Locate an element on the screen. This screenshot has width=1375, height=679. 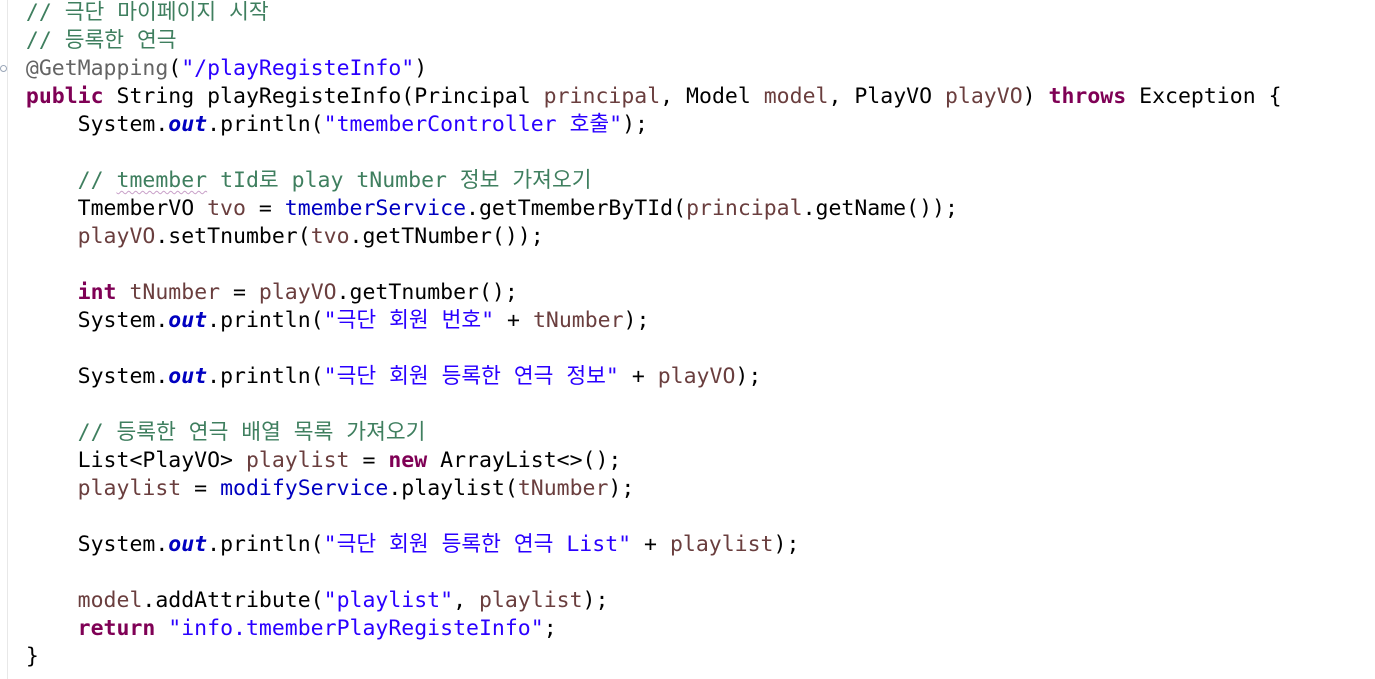
code-line: // tmember tId로 play tNumber 정보 가져오기 is located at coordinates (641, 181).